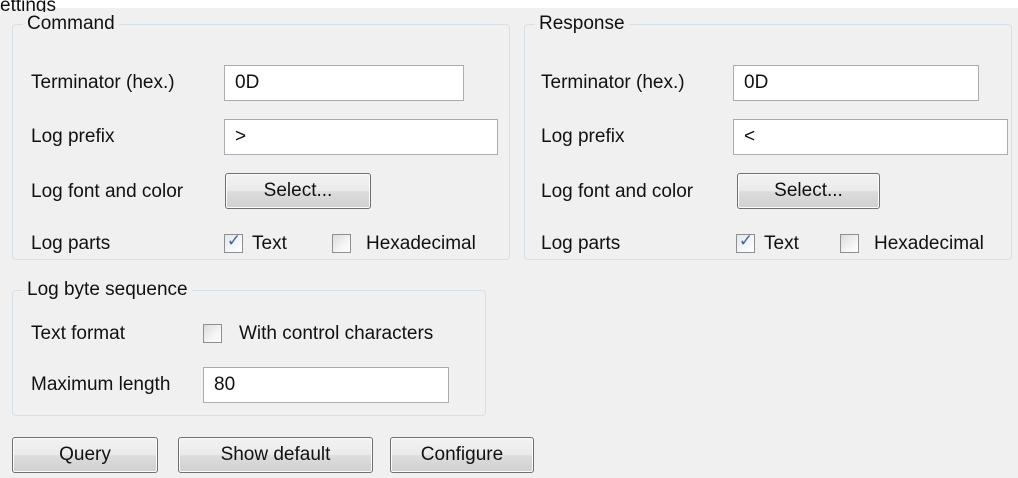 The height and width of the screenshot is (478, 1018). I want to click on control-chars-checkbox-row: With control characters, so click(338, 334).